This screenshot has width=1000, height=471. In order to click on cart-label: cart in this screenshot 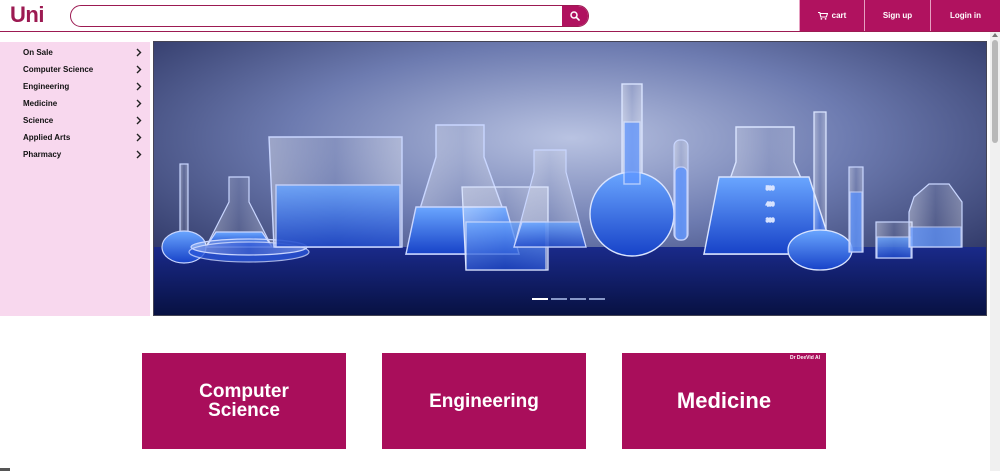, I will do `click(839, 15)`.